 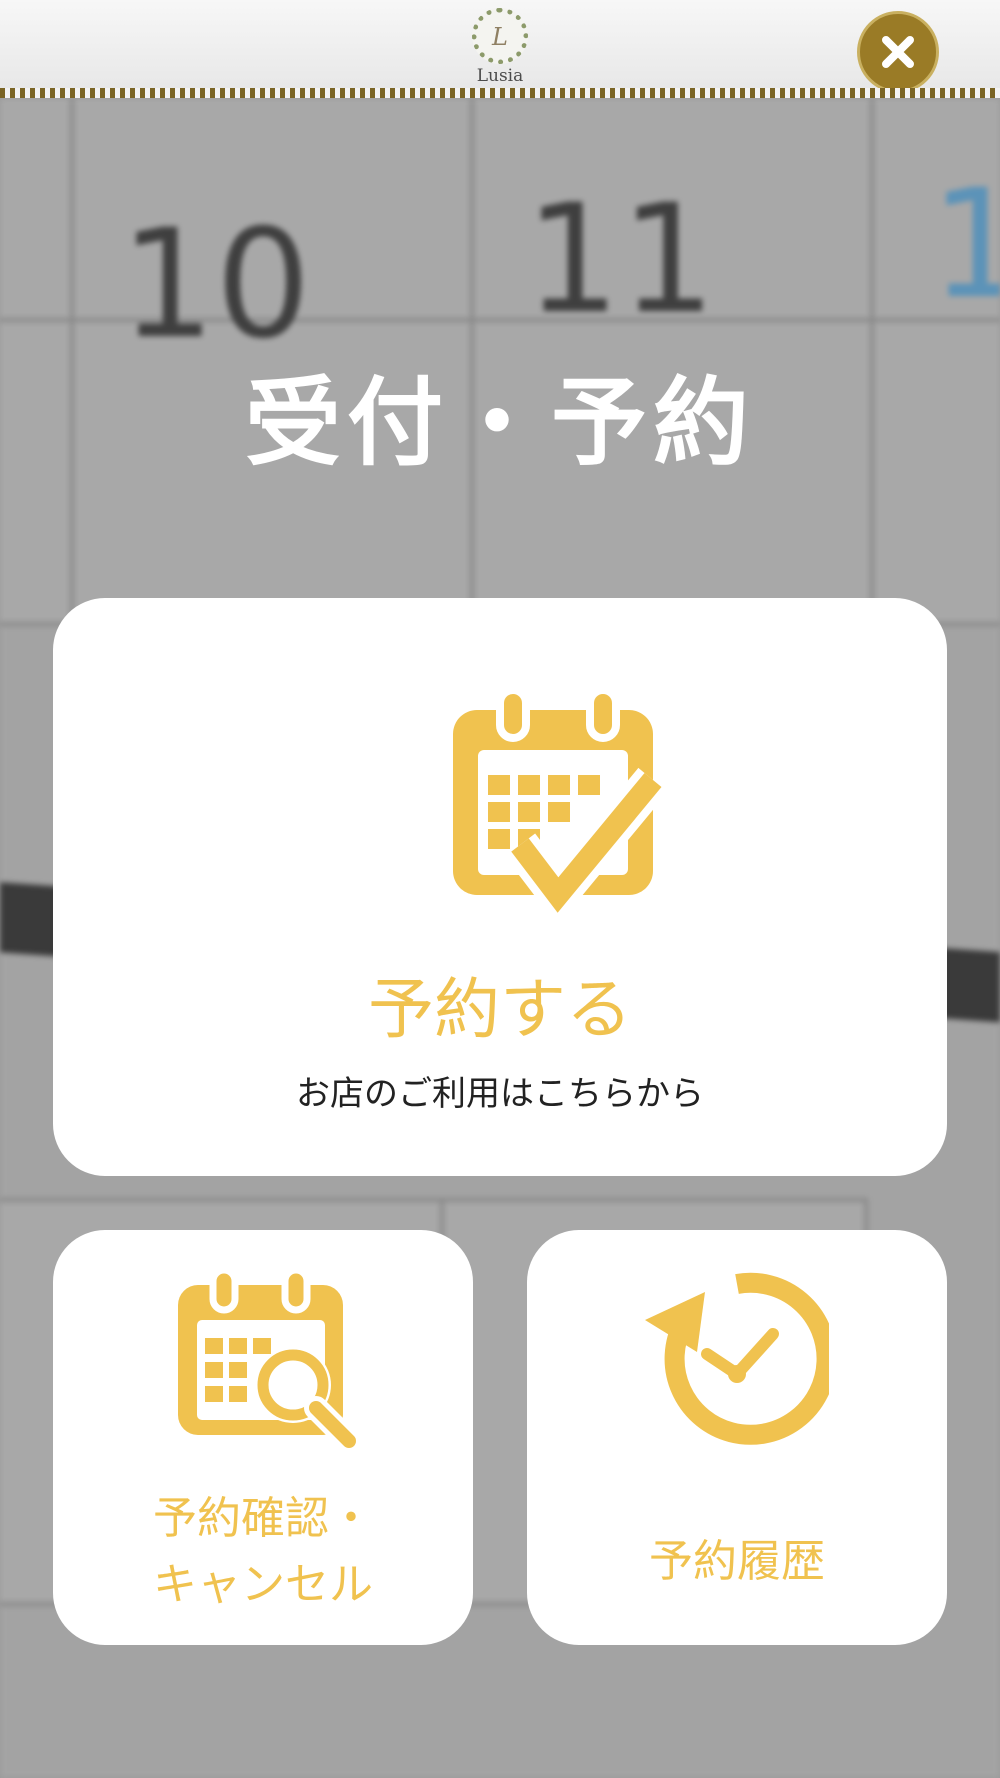 What do you see at coordinates (737, 1561) in the screenshot?
I see `history-label: 予約履歴` at bounding box center [737, 1561].